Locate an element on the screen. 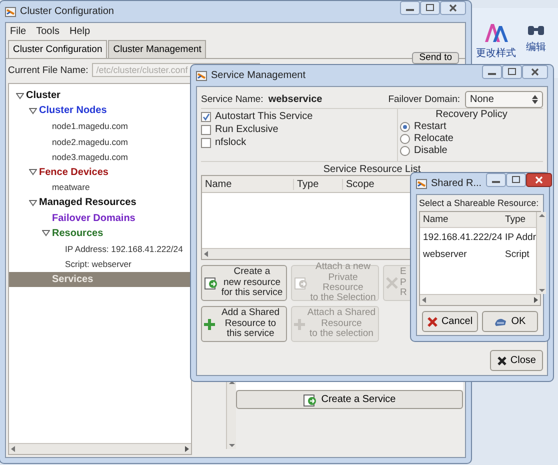  create-service-button: Create a Service is located at coordinates (349, 399).